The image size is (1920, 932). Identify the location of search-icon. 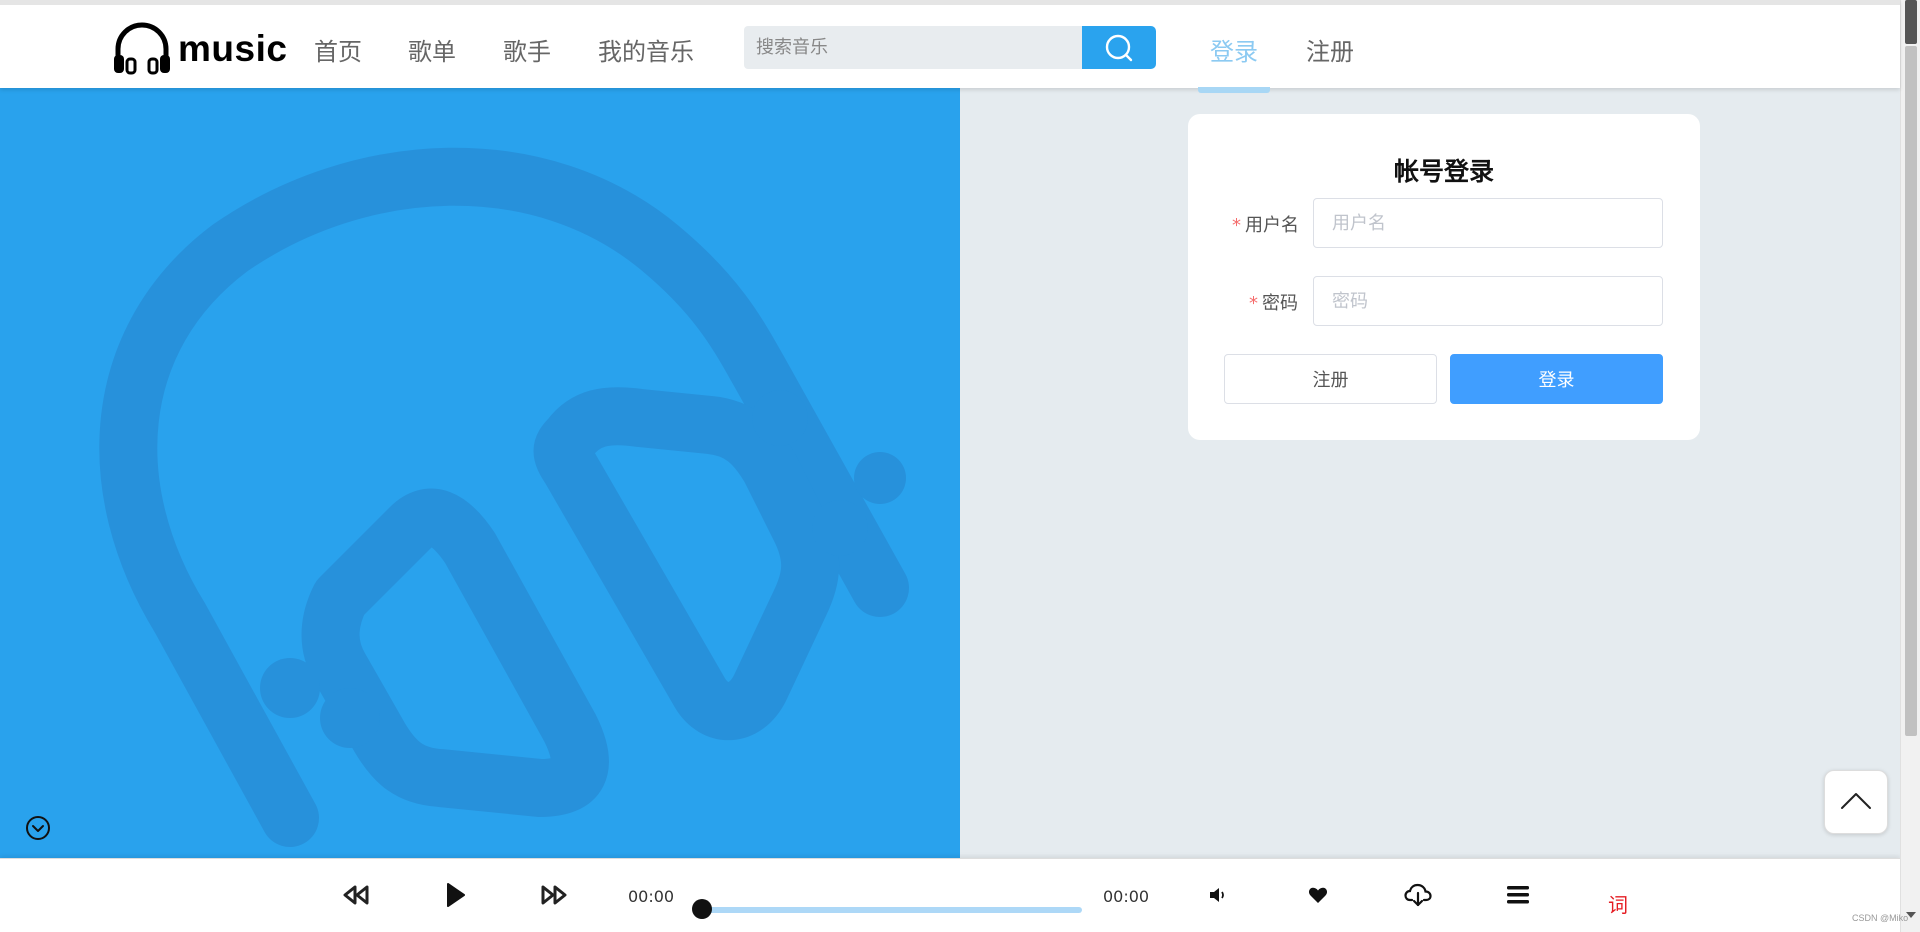
(1119, 47).